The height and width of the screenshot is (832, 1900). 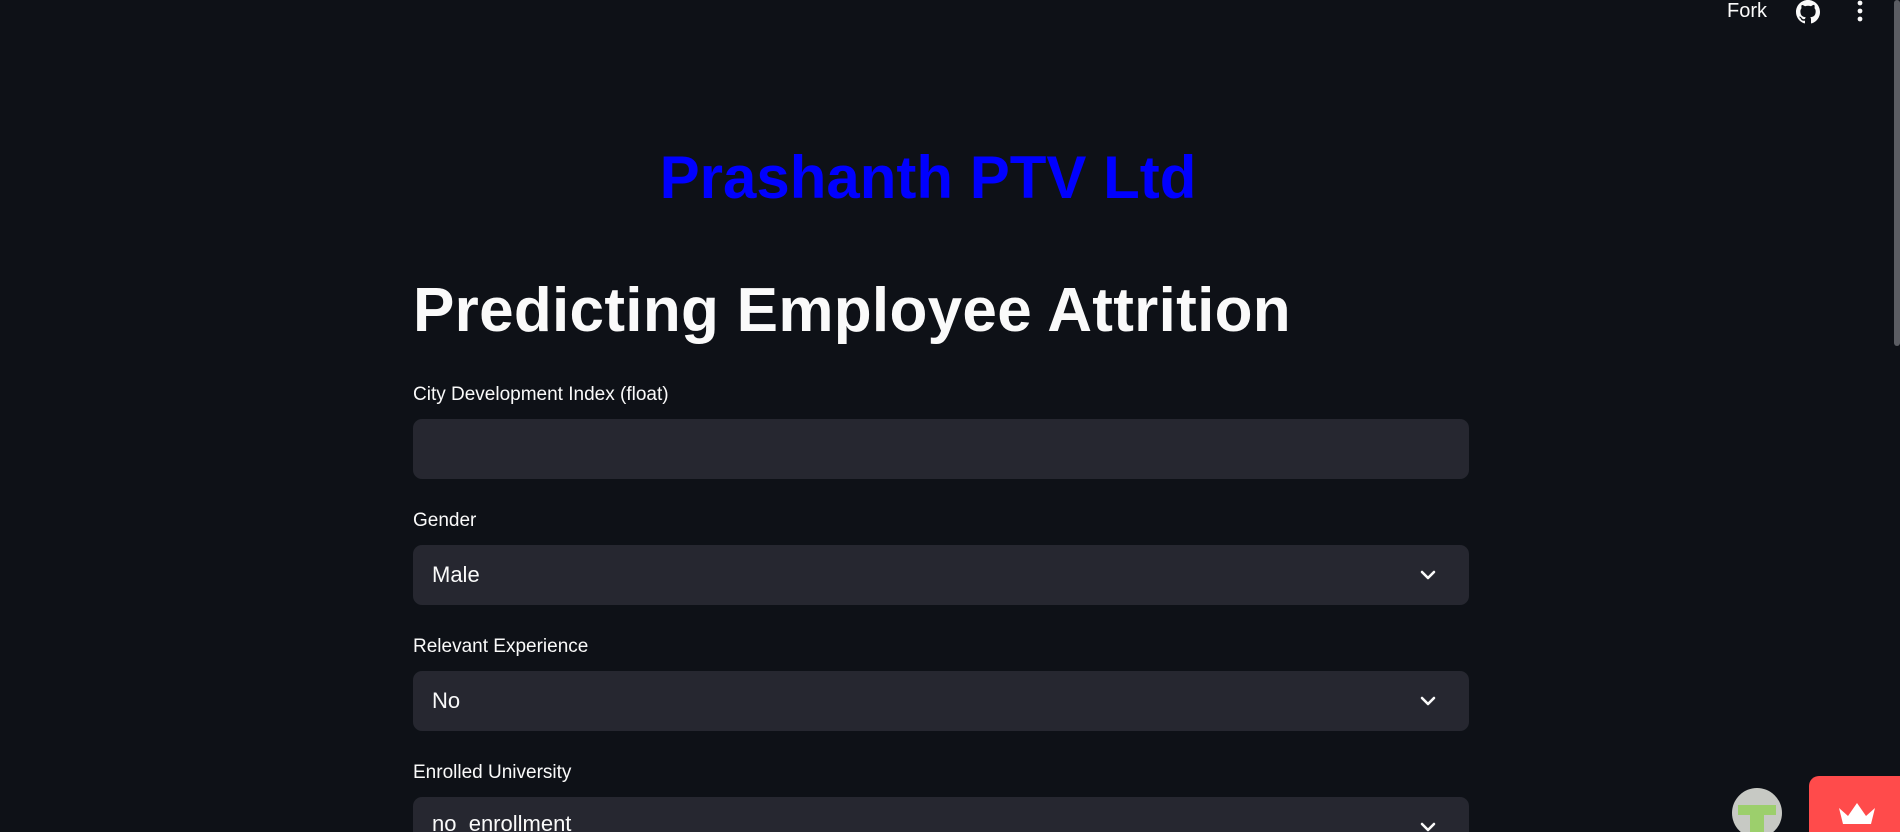 I want to click on brand-title: Prashanth PTV Ltd, so click(x=928, y=177).